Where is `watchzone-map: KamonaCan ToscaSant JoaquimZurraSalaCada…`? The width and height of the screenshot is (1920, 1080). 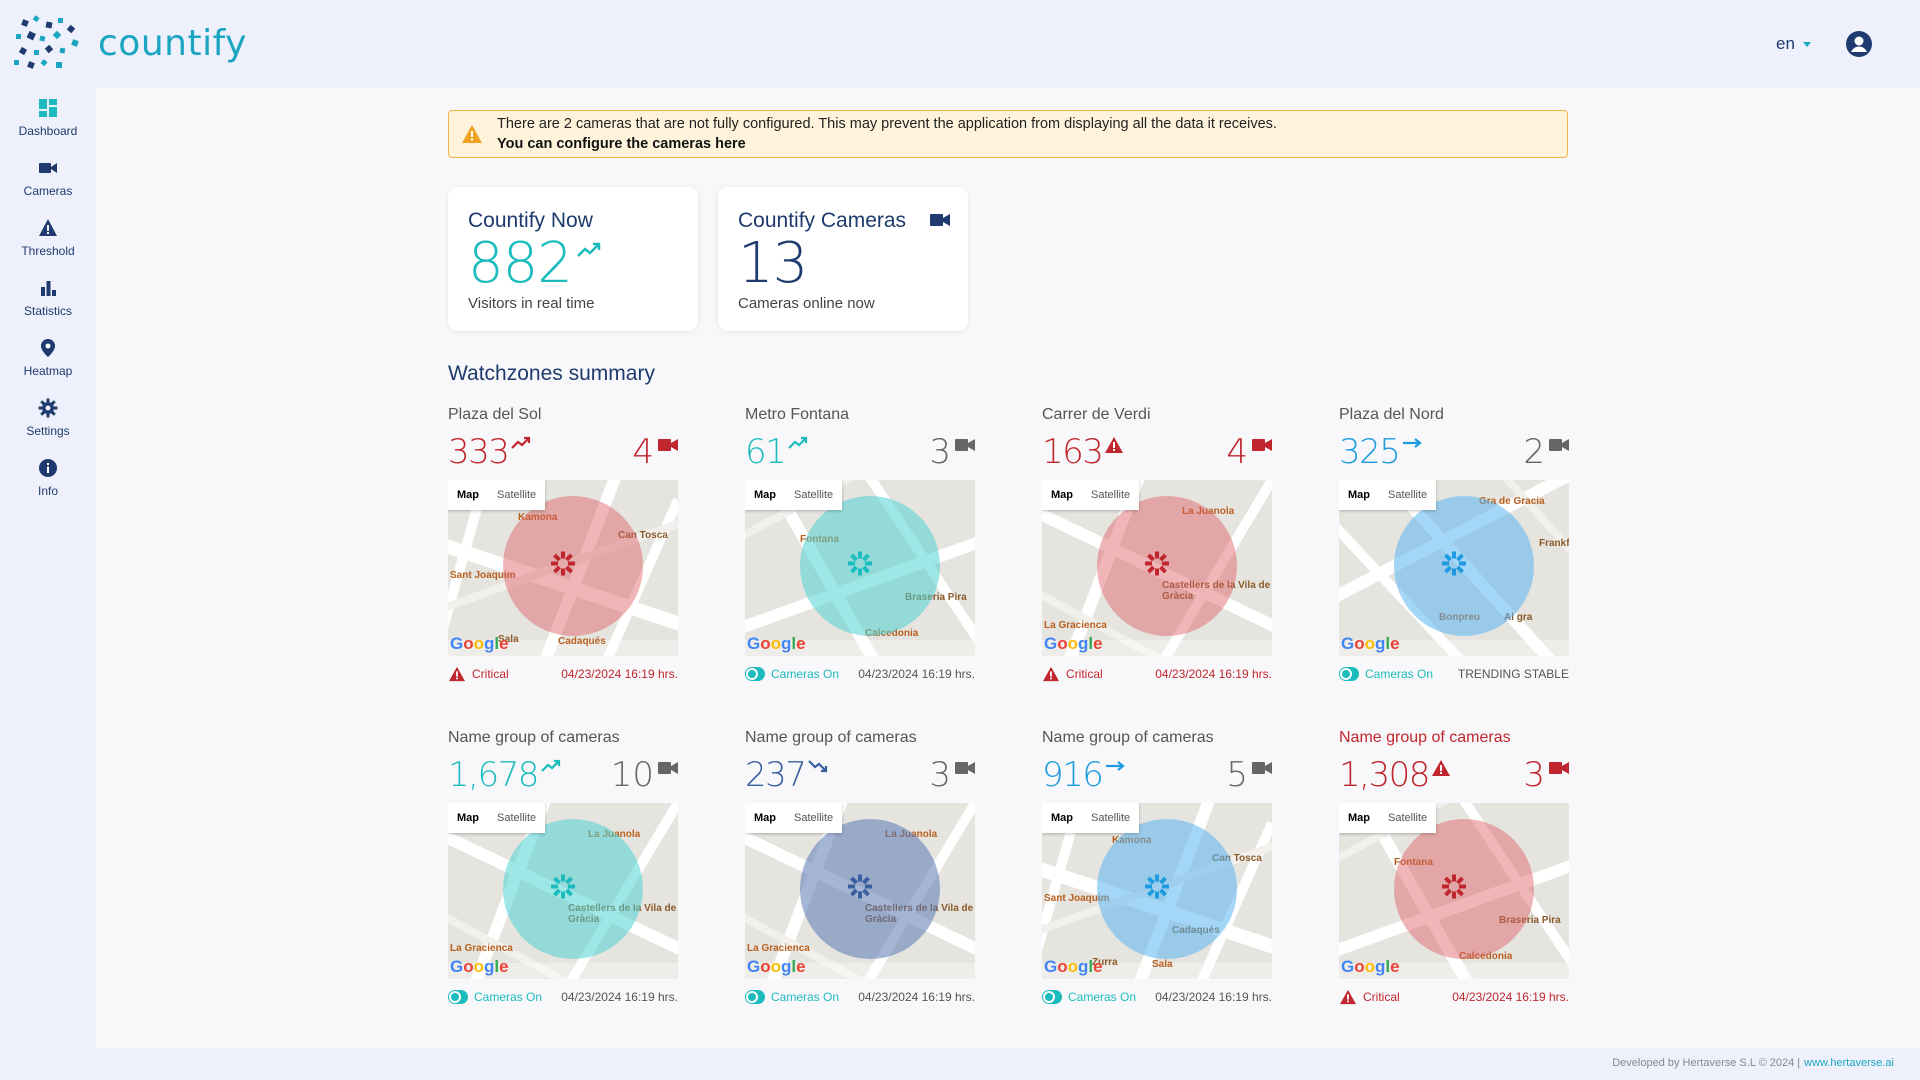 watchzone-map: KamonaCan ToscaSant JoaquimZurraSalaCada… is located at coordinates (1157, 891).